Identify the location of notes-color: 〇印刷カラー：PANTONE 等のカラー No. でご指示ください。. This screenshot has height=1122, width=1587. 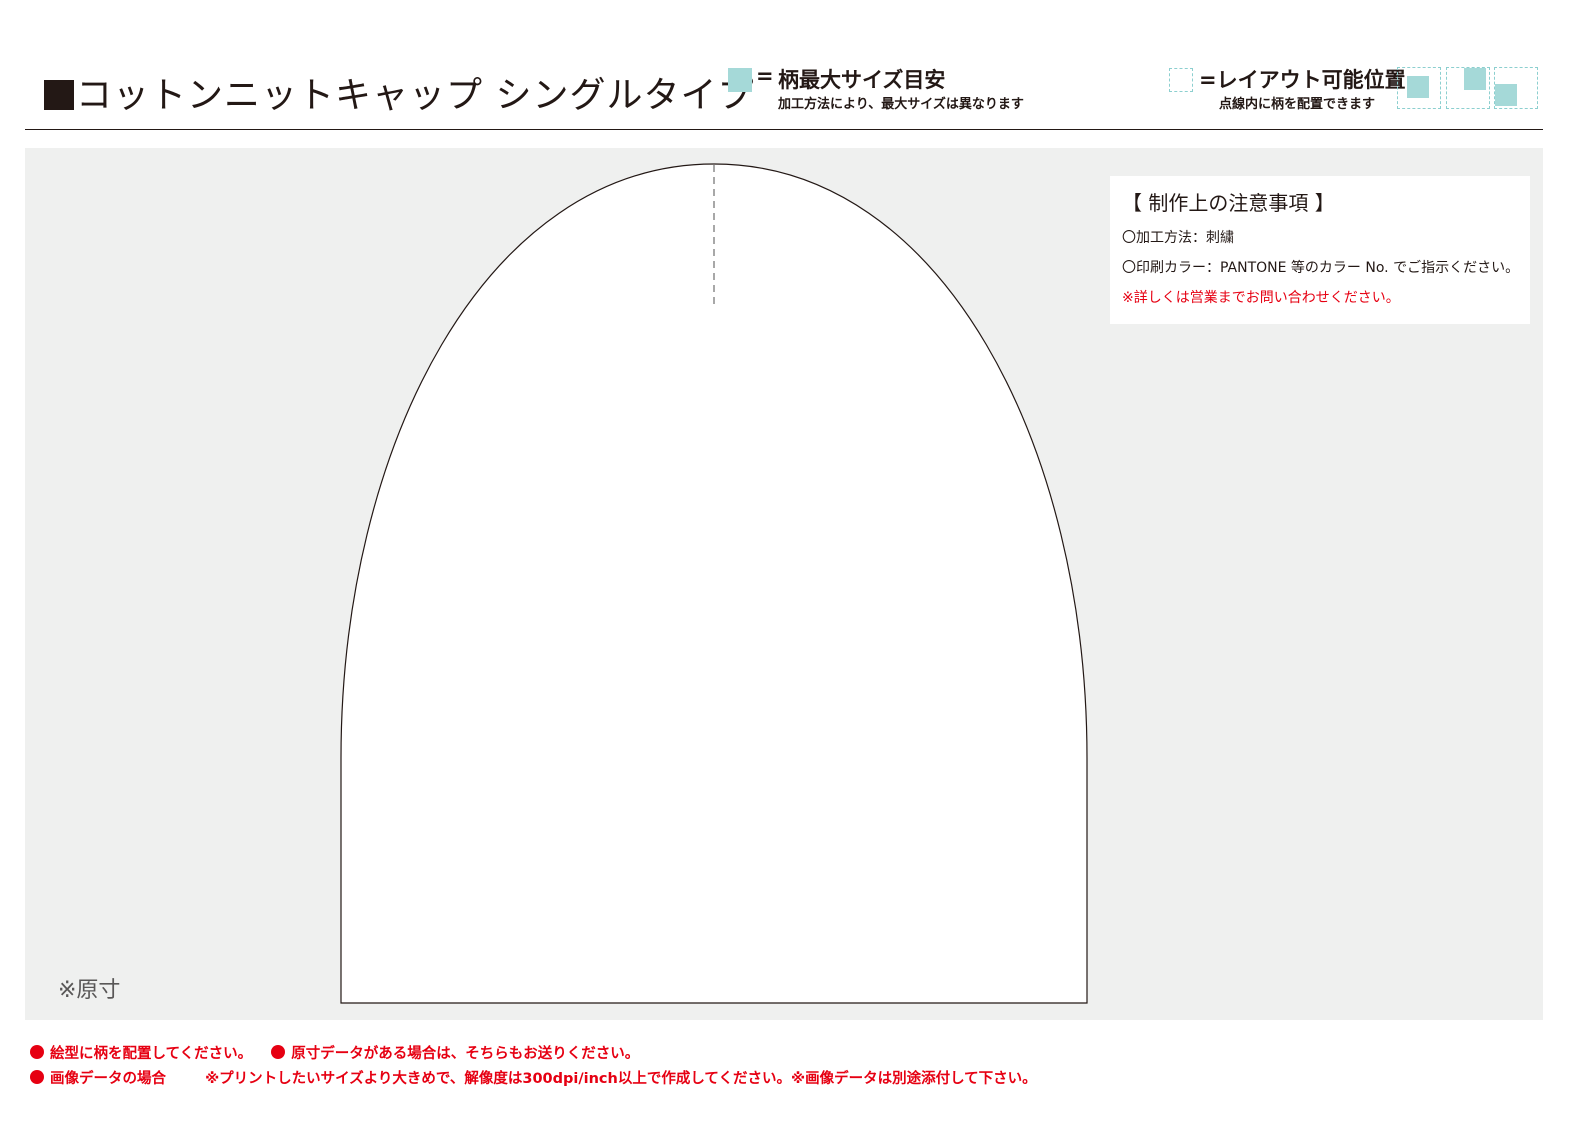
(1321, 268).